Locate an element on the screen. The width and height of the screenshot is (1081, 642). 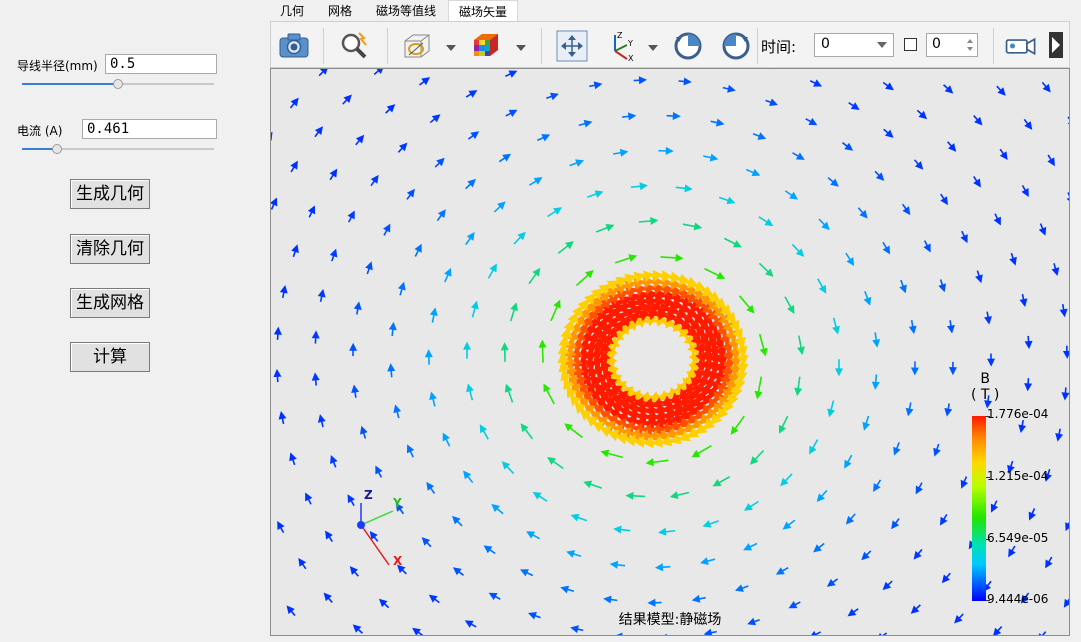
radius-input: 0.5 is located at coordinates (161, 64).